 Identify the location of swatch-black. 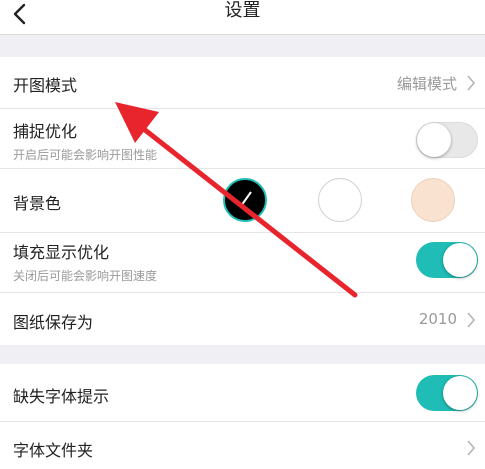
(245, 200).